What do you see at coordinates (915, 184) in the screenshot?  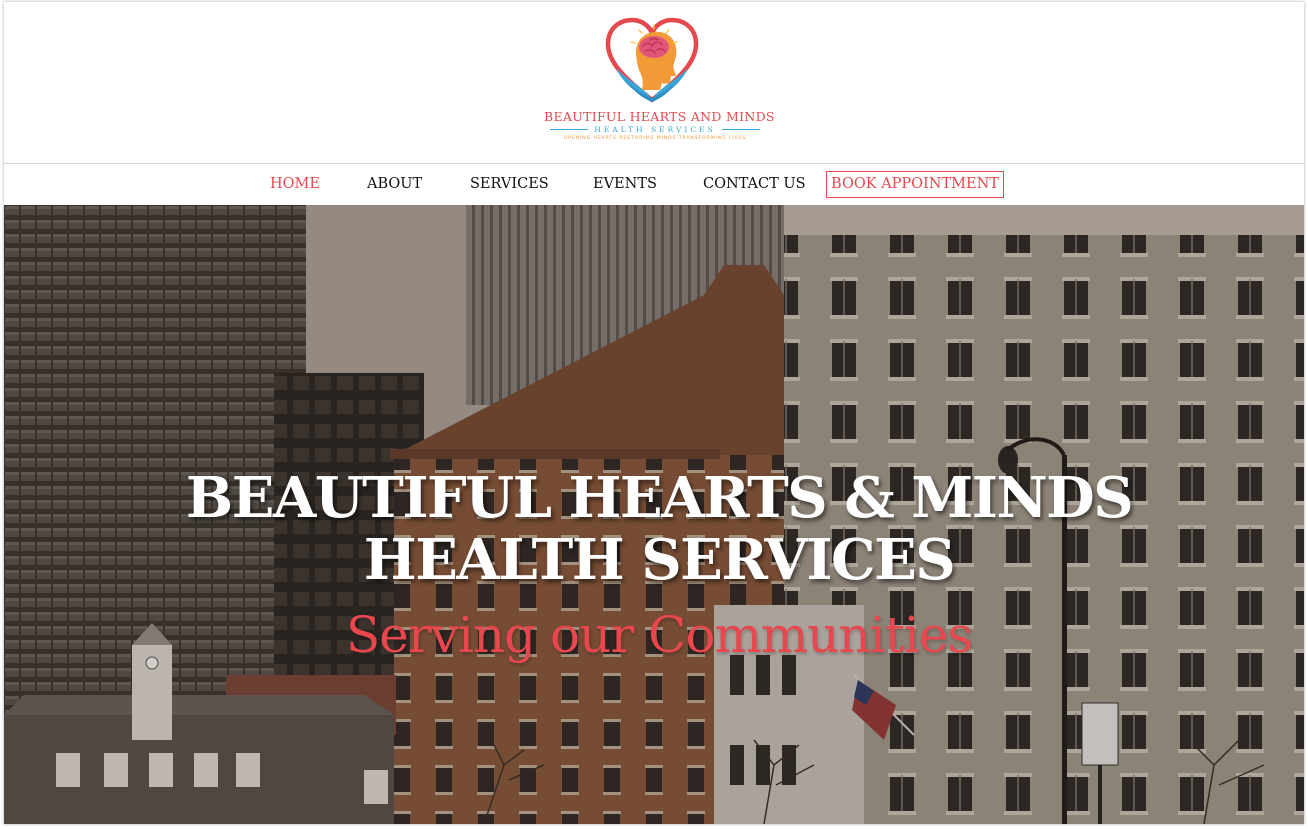 I see `book-appointment-button: BOOK APPOINTMENT` at bounding box center [915, 184].